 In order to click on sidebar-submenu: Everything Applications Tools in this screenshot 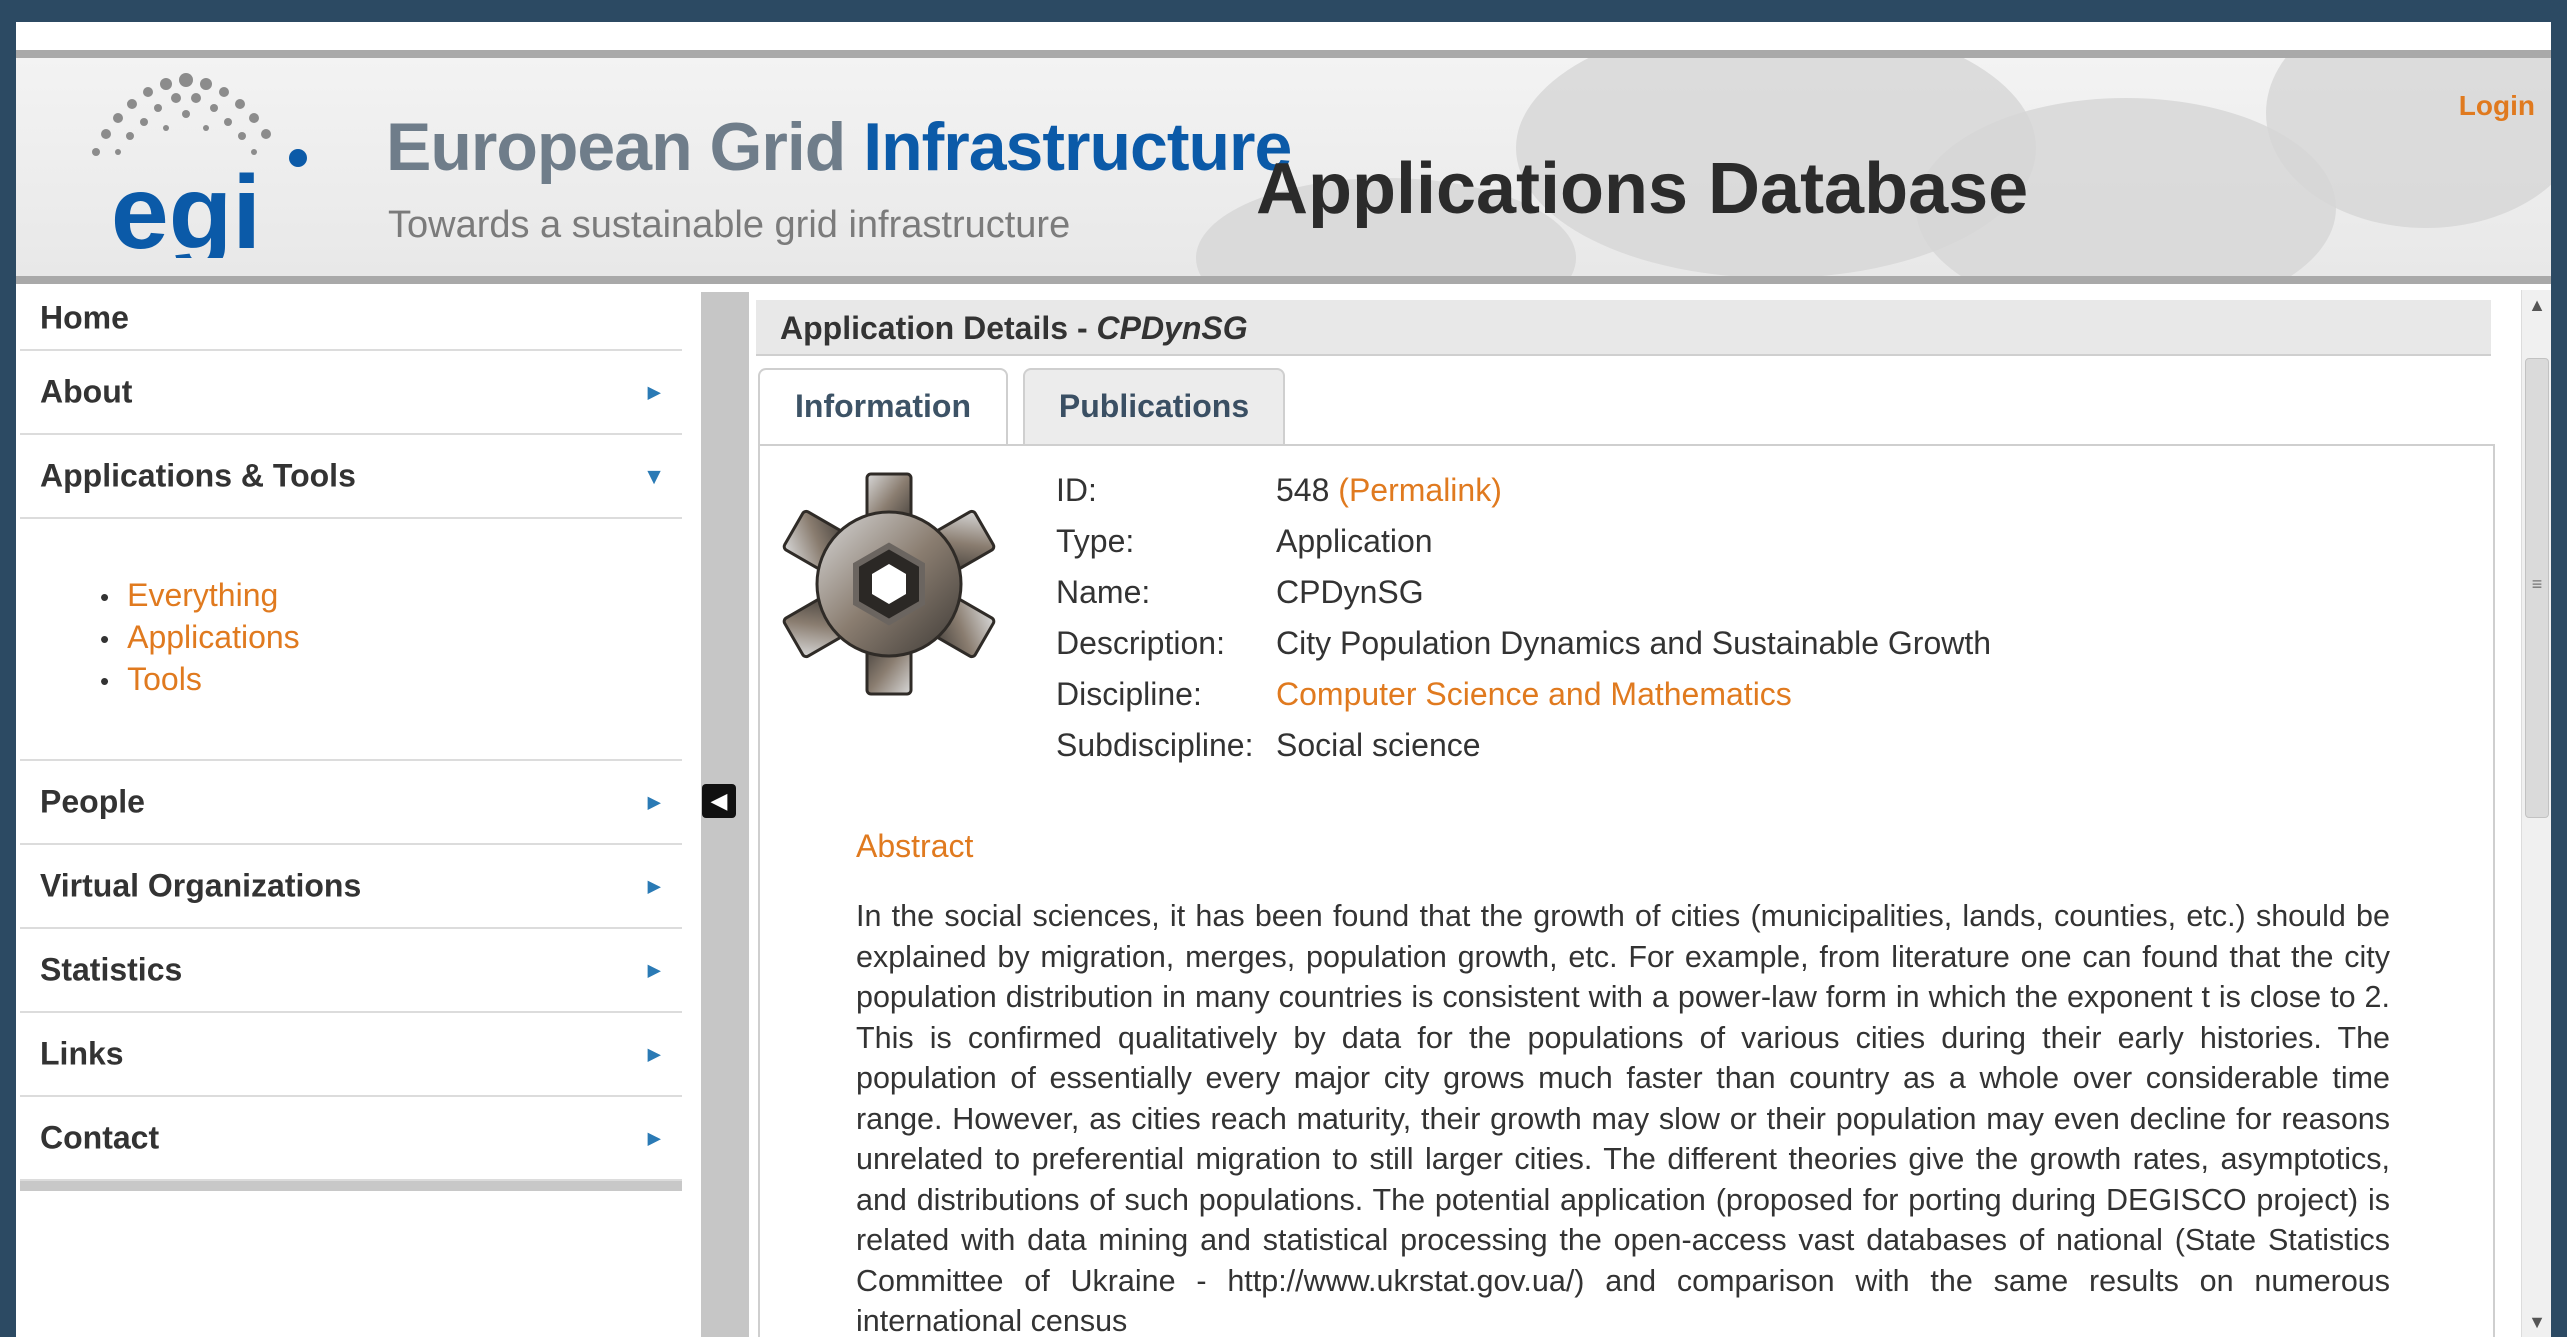, I will do `click(351, 640)`.